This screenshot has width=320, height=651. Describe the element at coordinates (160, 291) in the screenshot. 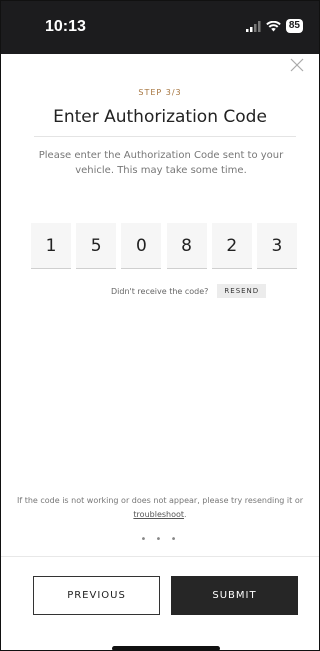

I see `resend-prompt: Didn't receive the code?` at that location.